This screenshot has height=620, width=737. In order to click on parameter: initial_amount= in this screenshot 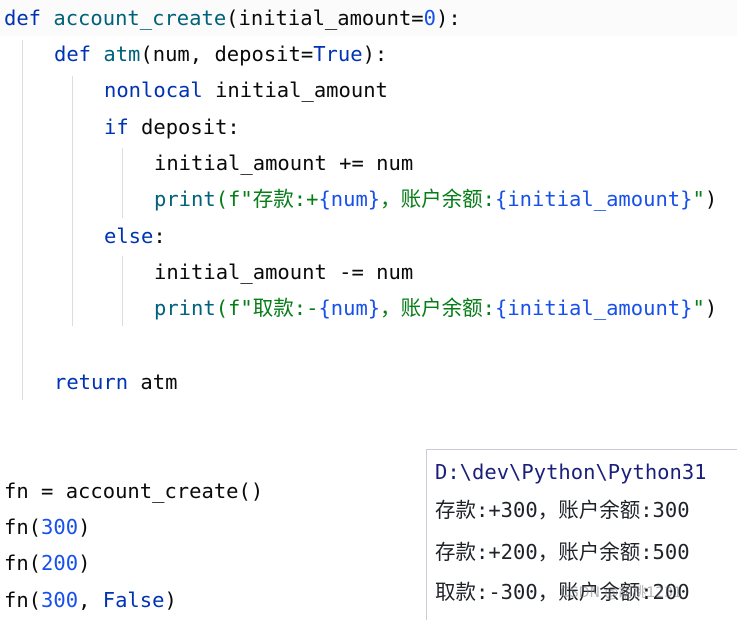, I will do `click(331, 18)`.